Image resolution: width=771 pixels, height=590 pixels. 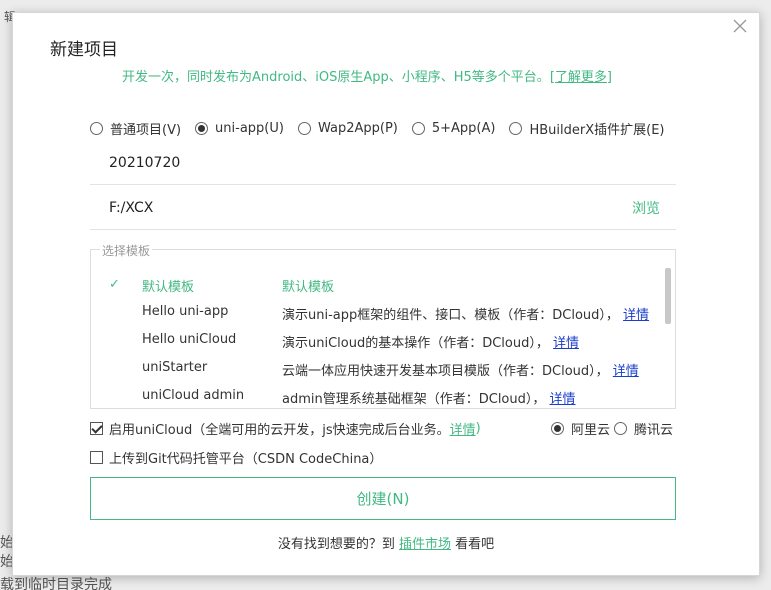 I want to click on footer-suffix: 看看吧, so click(x=475, y=544).